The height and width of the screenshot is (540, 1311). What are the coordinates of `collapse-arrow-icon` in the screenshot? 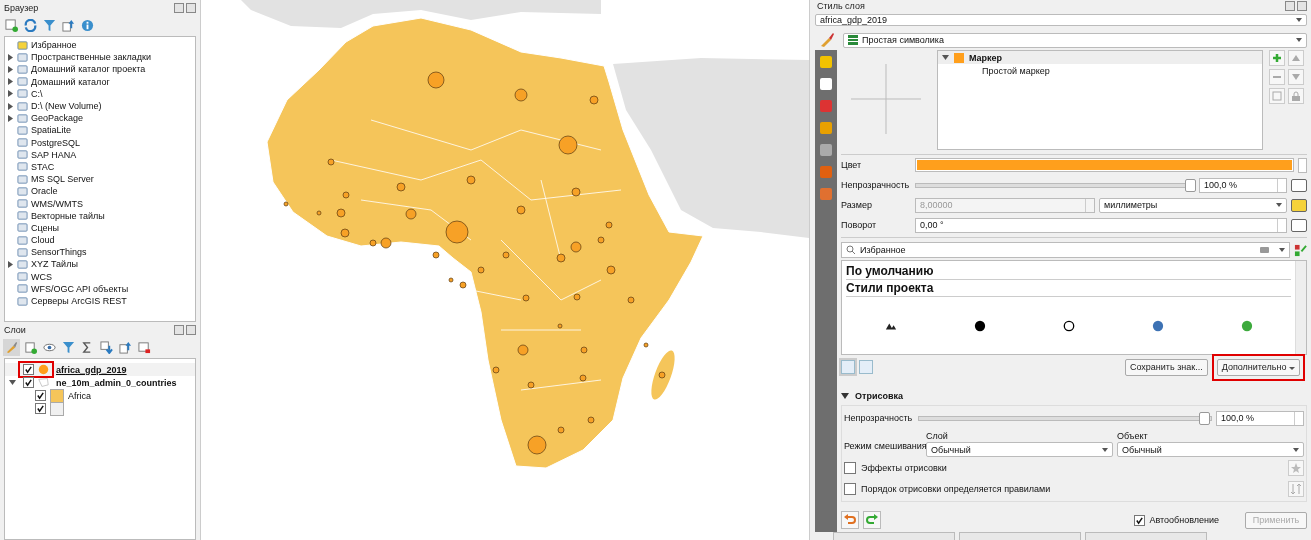 It's located at (845, 396).